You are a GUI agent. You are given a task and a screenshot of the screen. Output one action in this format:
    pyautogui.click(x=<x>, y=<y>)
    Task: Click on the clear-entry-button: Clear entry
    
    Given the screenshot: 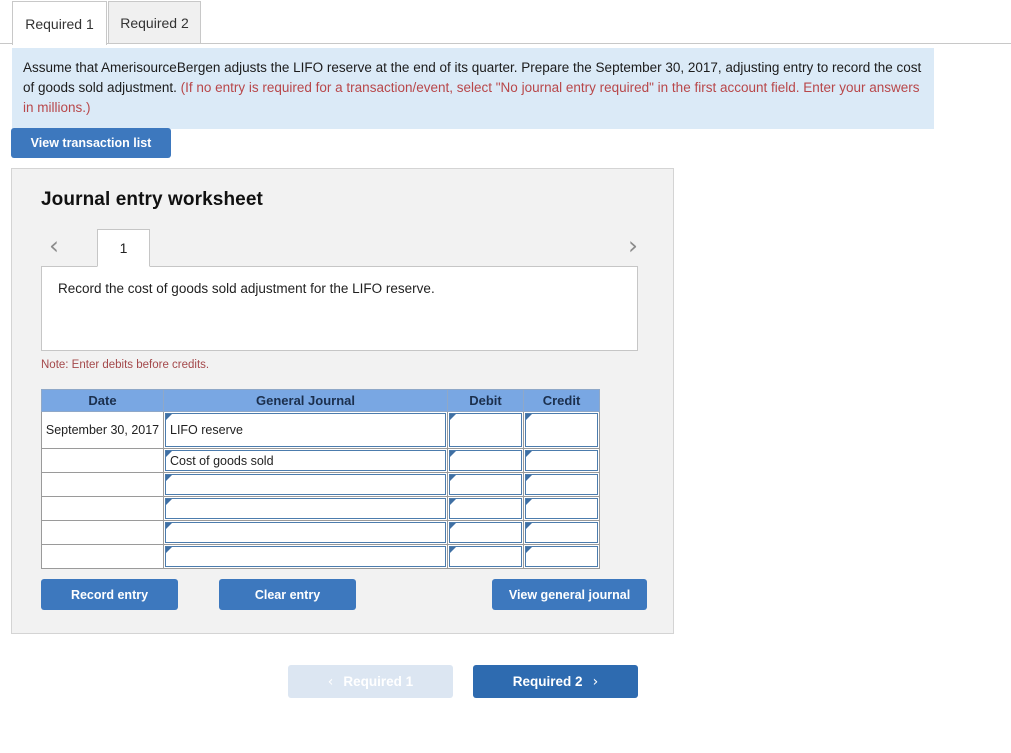 What is the action you would take?
    pyautogui.click(x=287, y=594)
    